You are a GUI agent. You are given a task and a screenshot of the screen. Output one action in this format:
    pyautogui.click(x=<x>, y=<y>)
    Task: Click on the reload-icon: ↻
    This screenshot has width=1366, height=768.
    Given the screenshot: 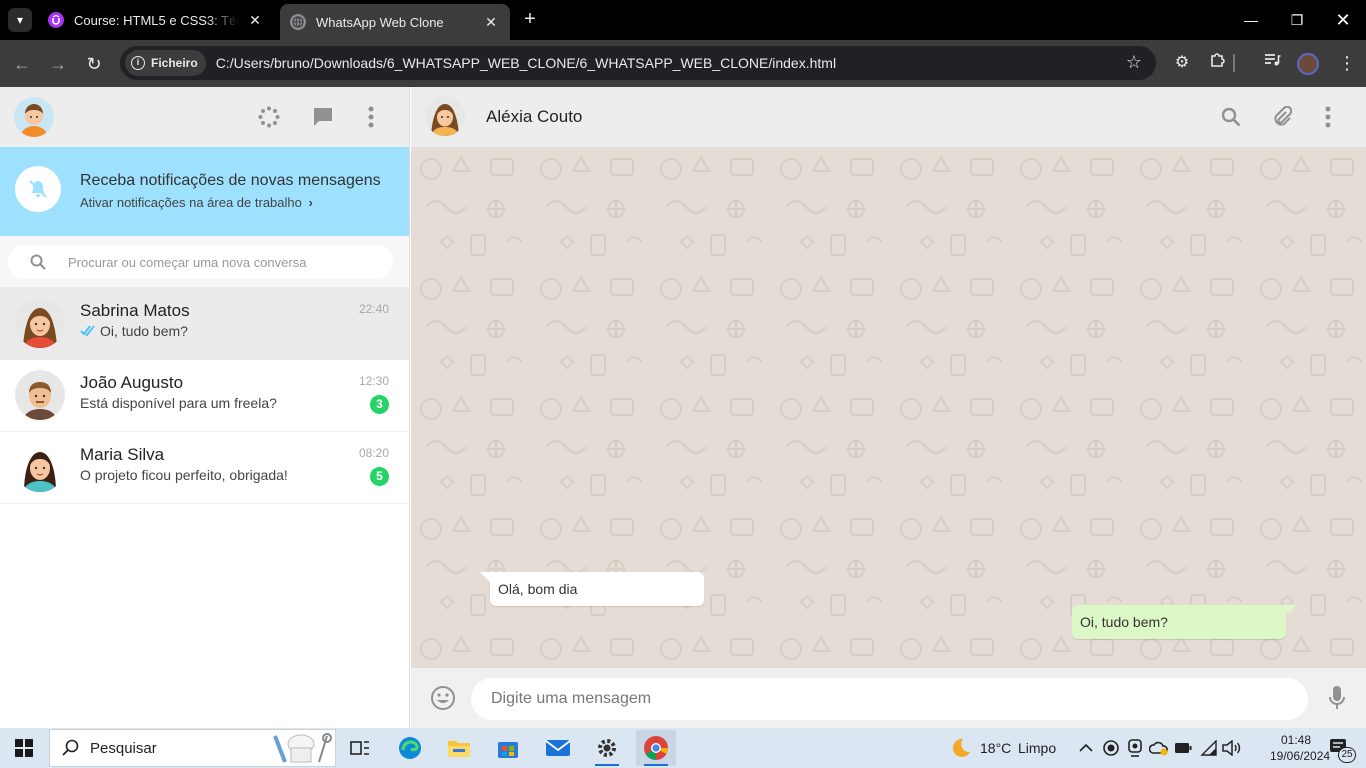 What is the action you would take?
    pyautogui.click(x=94, y=64)
    